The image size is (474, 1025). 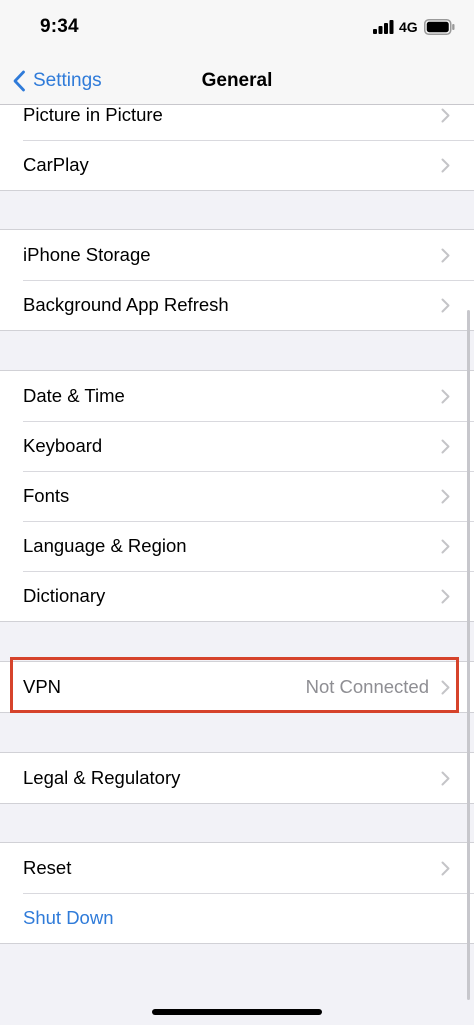 What do you see at coordinates (19, 81) in the screenshot?
I see `chevron-left-icon` at bounding box center [19, 81].